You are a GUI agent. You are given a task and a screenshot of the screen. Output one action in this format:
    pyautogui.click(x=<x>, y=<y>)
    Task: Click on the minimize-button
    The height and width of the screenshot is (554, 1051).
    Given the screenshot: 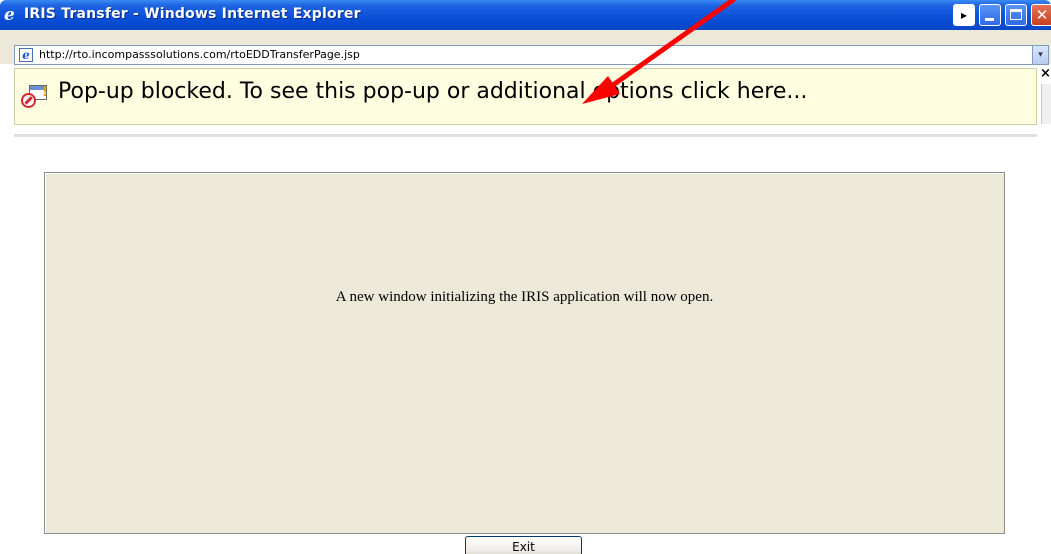 What is the action you would take?
    pyautogui.click(x=990, y=15)
    